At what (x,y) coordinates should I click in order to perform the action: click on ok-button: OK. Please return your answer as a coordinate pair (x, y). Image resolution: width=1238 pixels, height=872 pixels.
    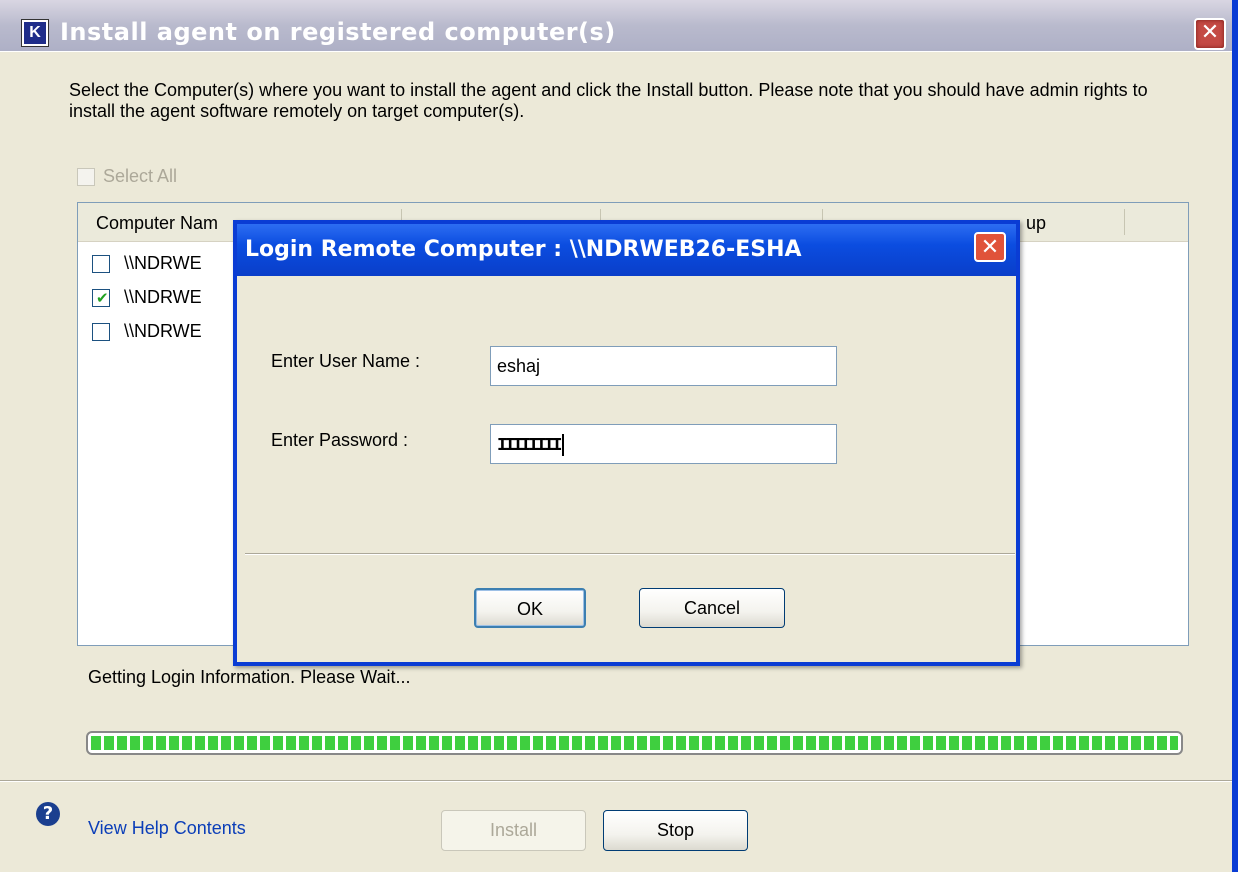
    Looking at the image, I should click on (530, 608).